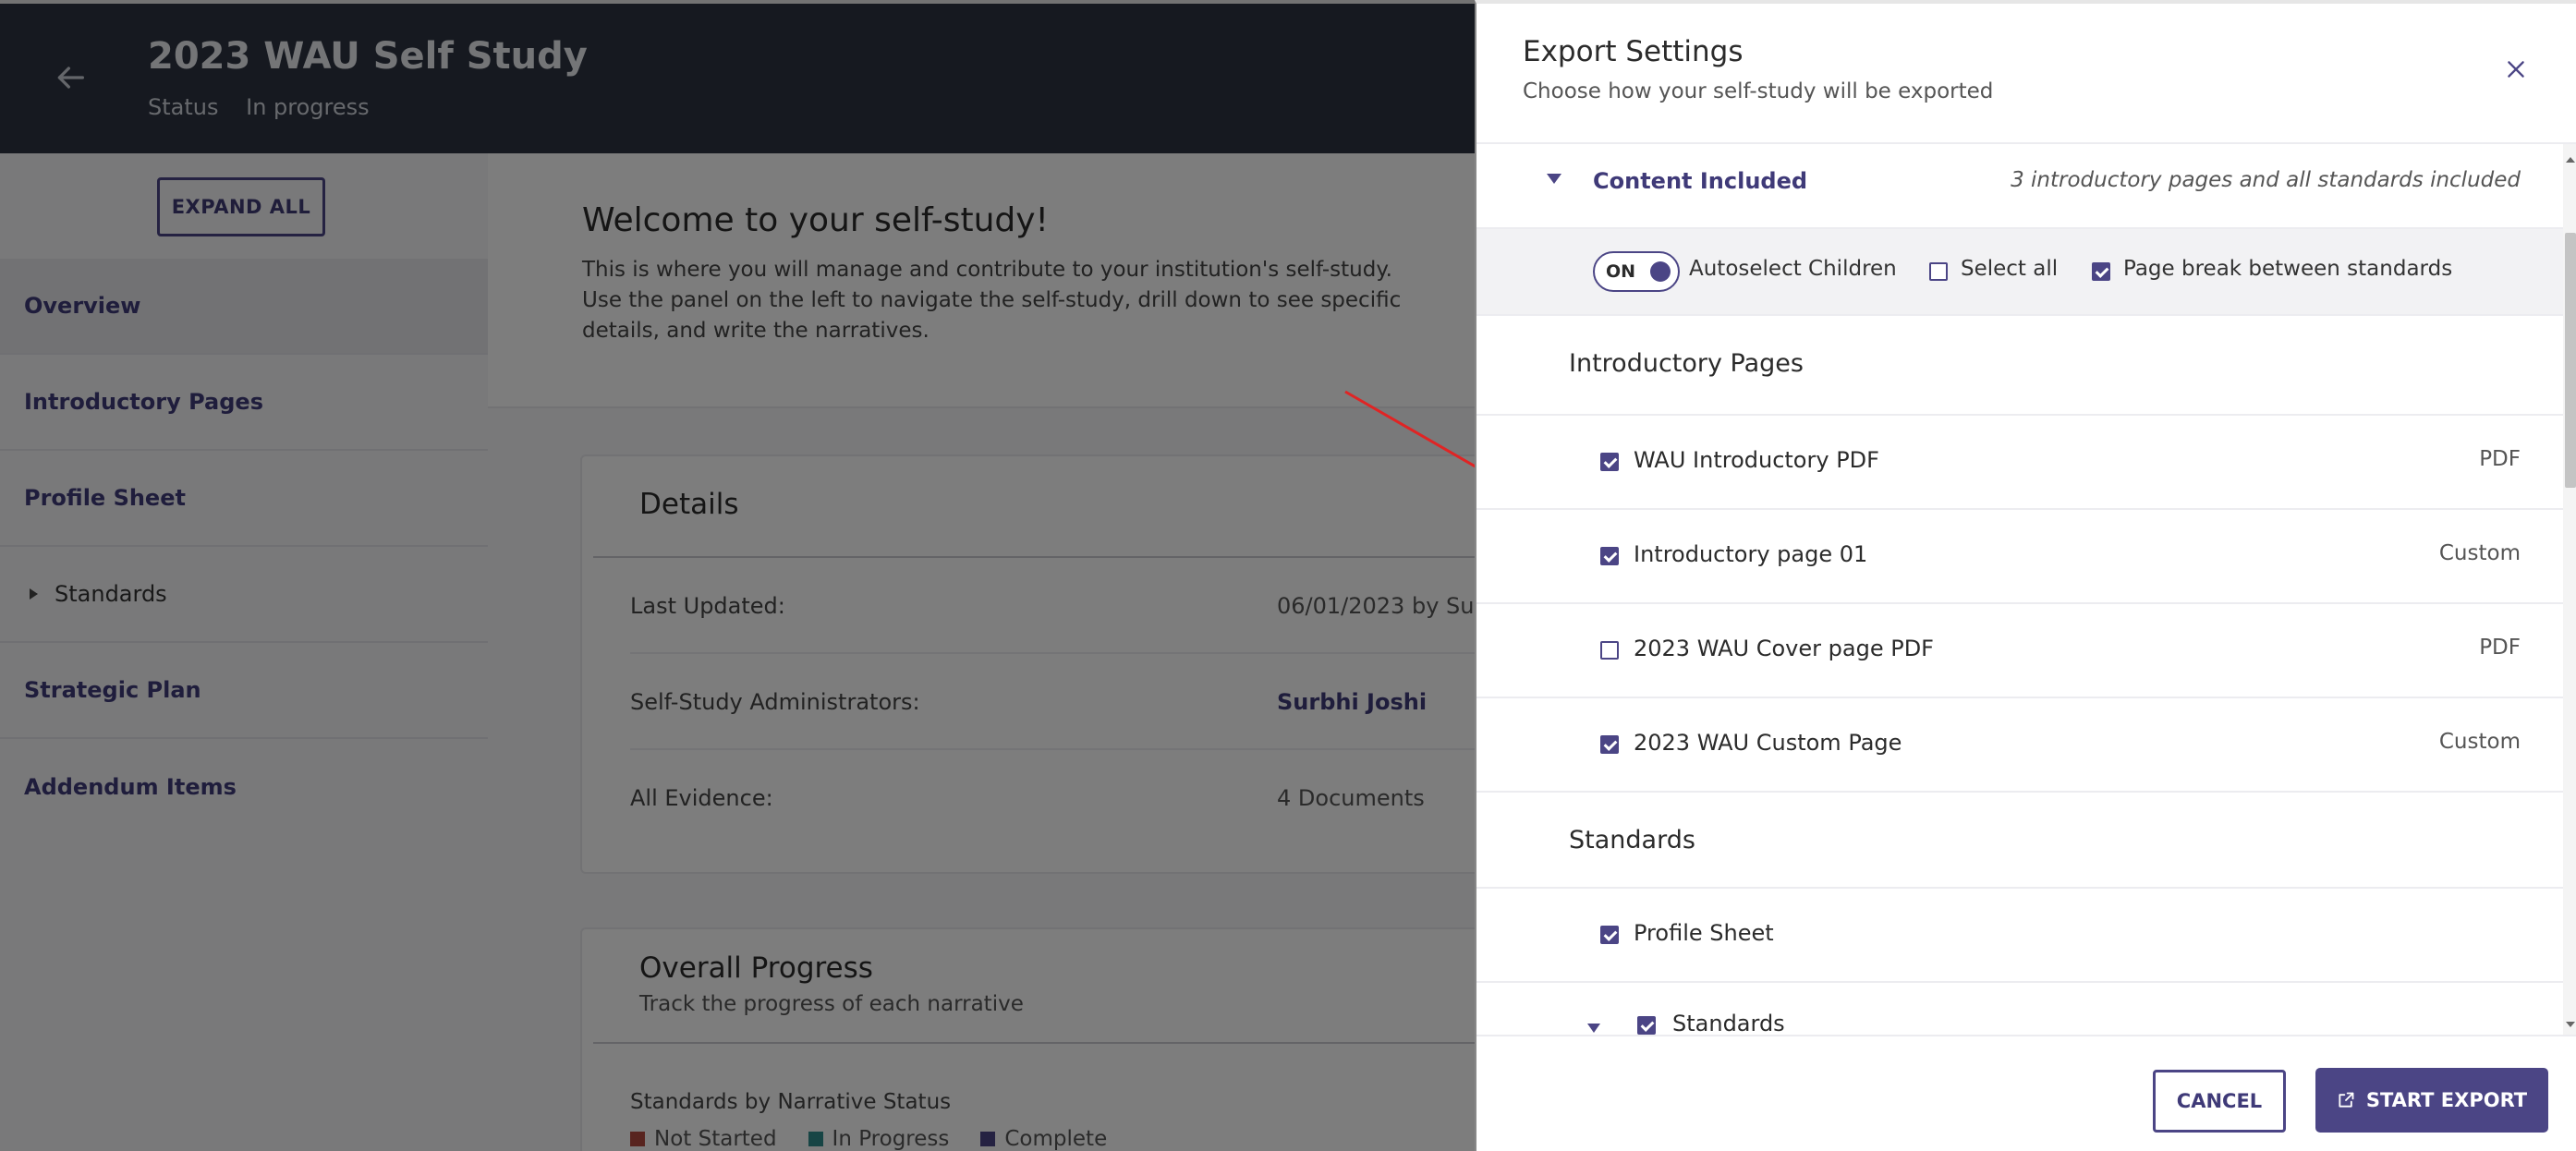 This screenshot has width=2576, height=1151. What do you see at coordinates (2570, 360) in the screenshot?
I see `scroll-thumb` at bounding box center [2570, 360].